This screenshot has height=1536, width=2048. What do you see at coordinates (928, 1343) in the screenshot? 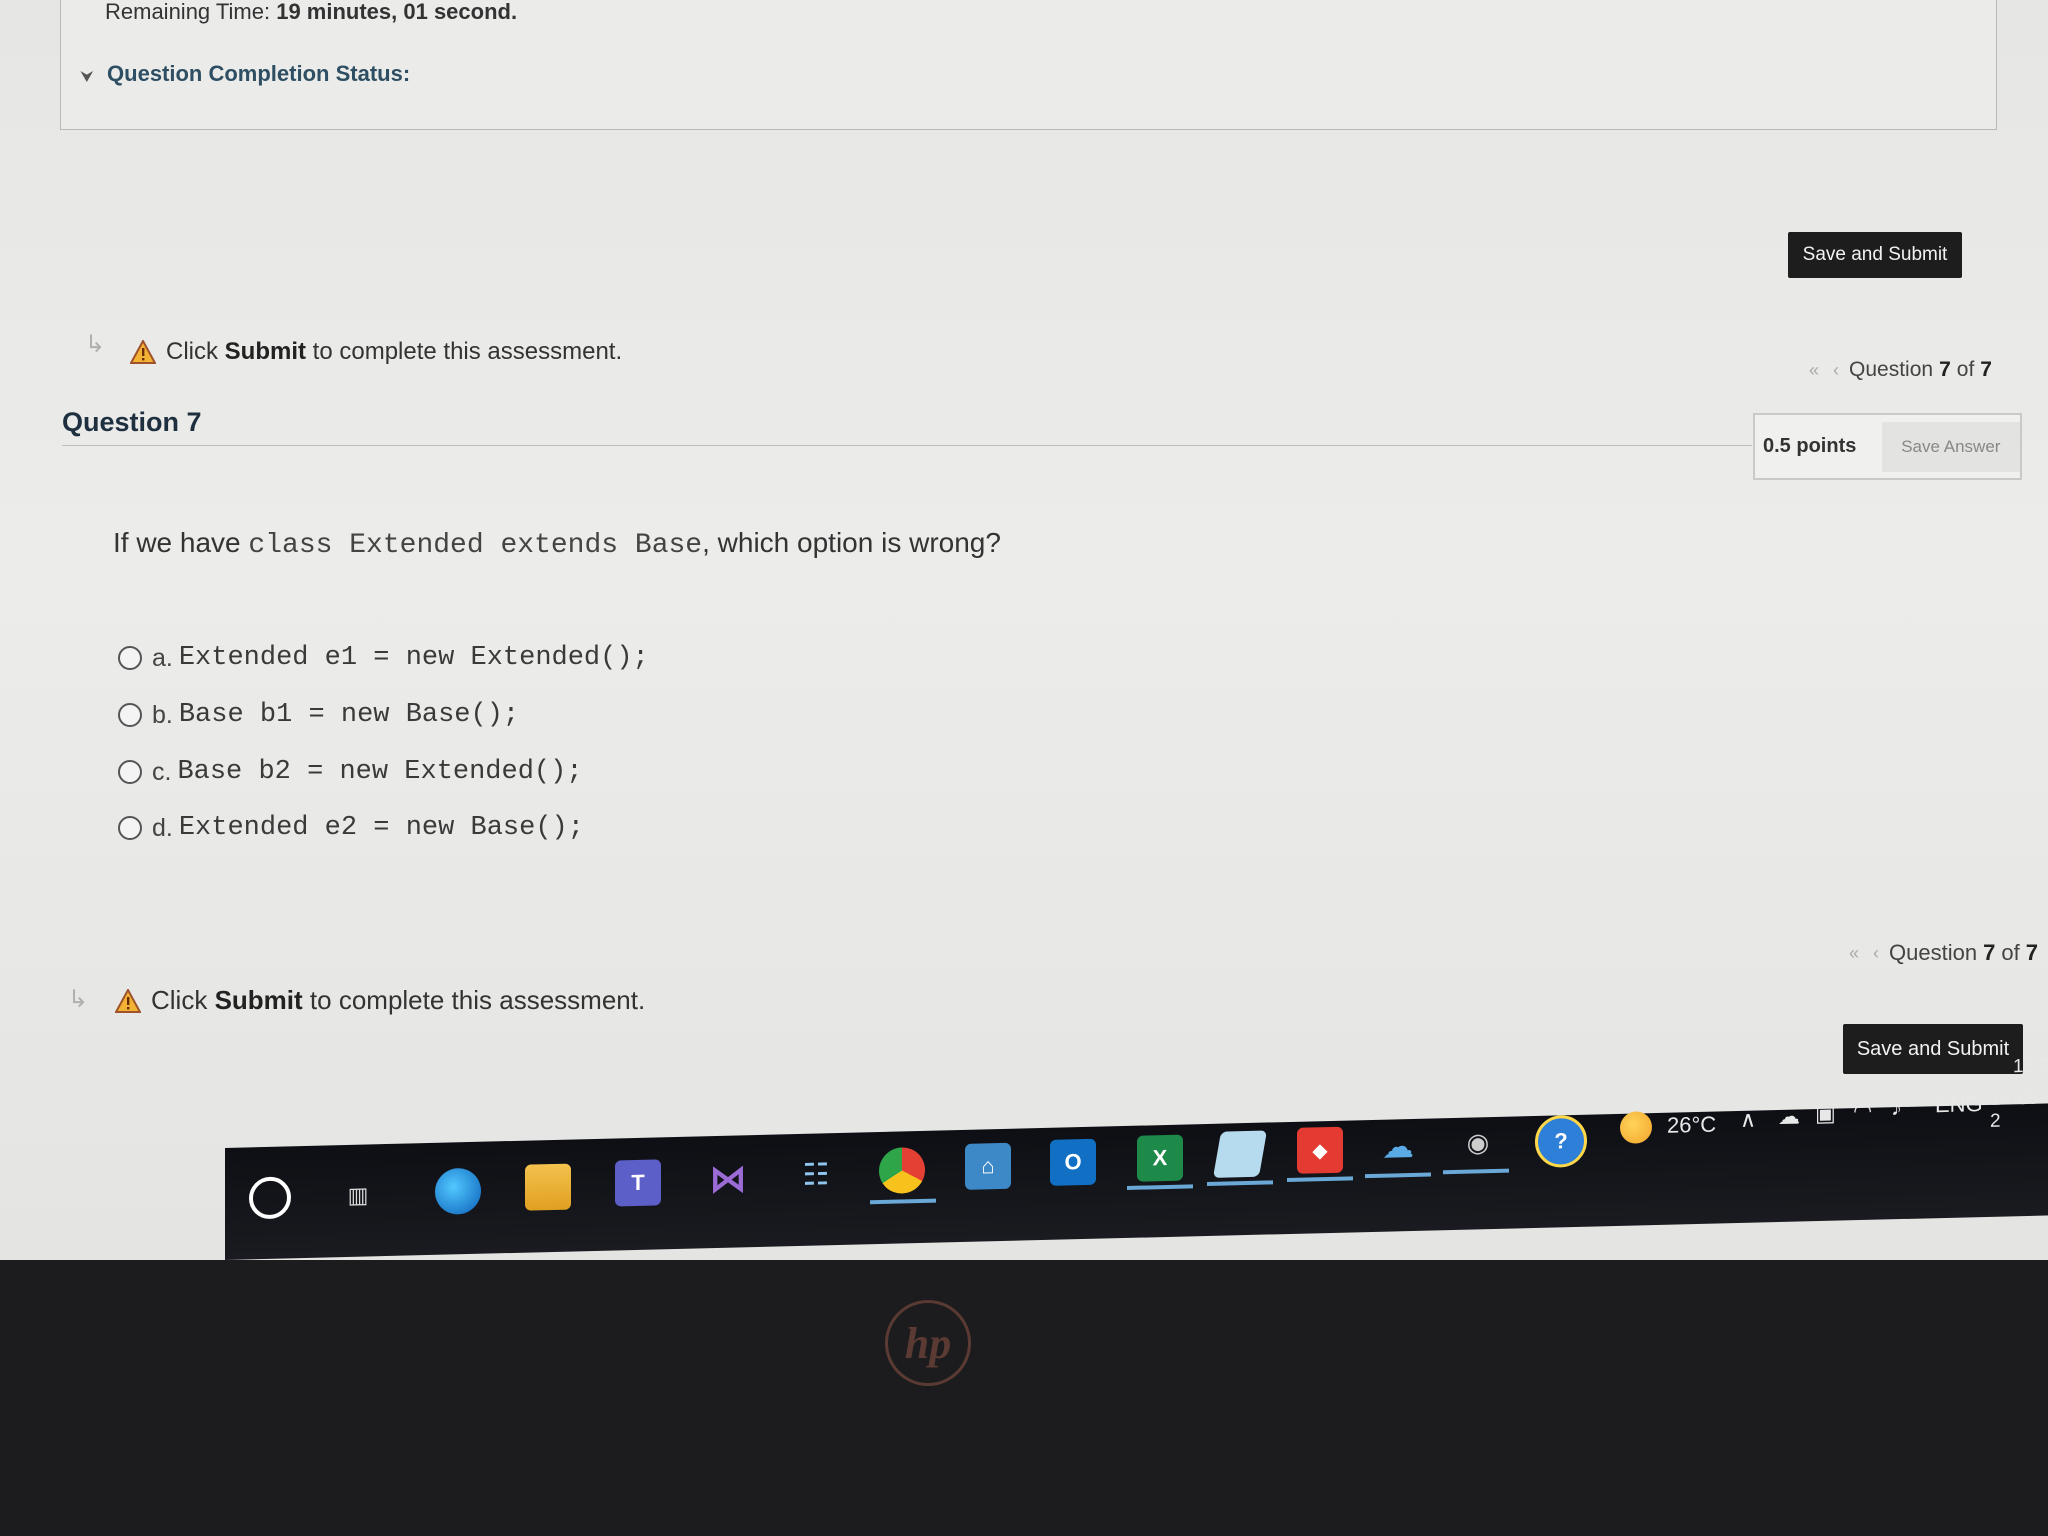
I see `hp-logo: hp` at bounding box center [928, 1343].